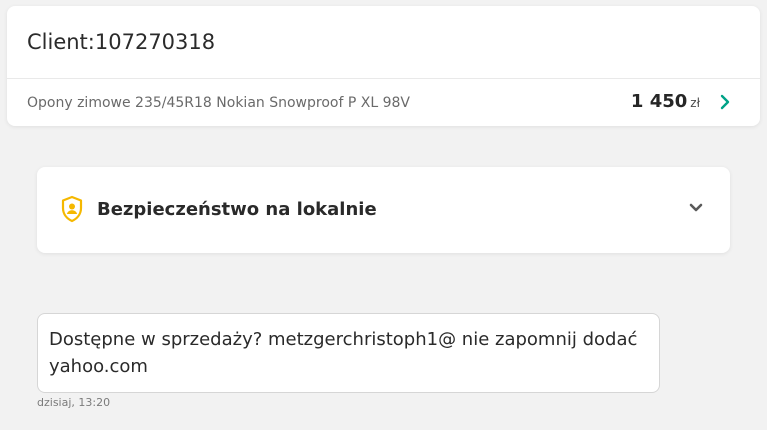 The image size is (767, 430). Describe the element at coordinates (237, 209) in the screenshot. I see `safety-title: Bezpieczeństwo na lokalnie` at that location.